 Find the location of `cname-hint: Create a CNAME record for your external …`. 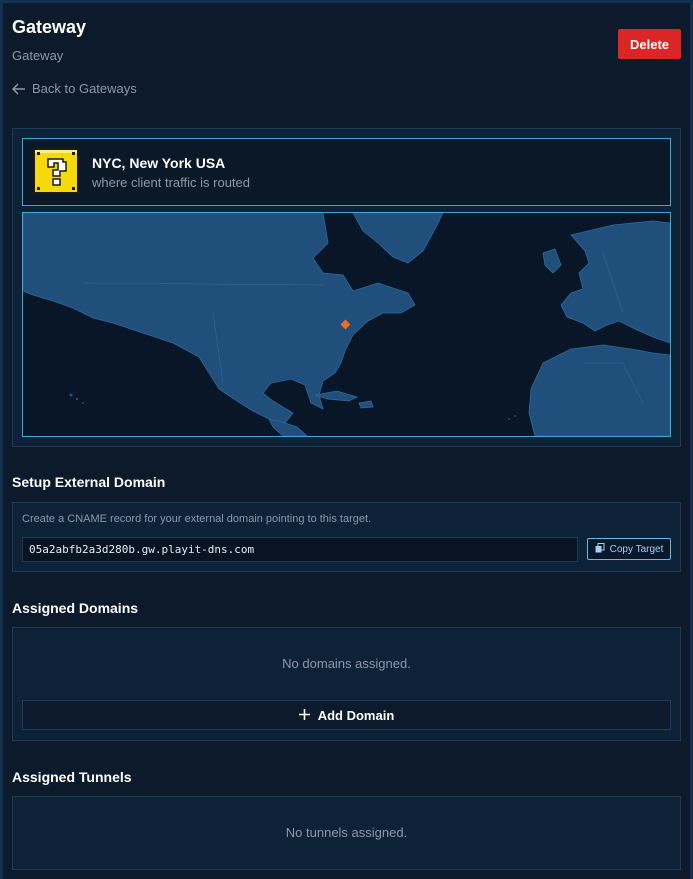

cname-hint: Create a CNAME record for your external … is located at coordinates (197, 519).